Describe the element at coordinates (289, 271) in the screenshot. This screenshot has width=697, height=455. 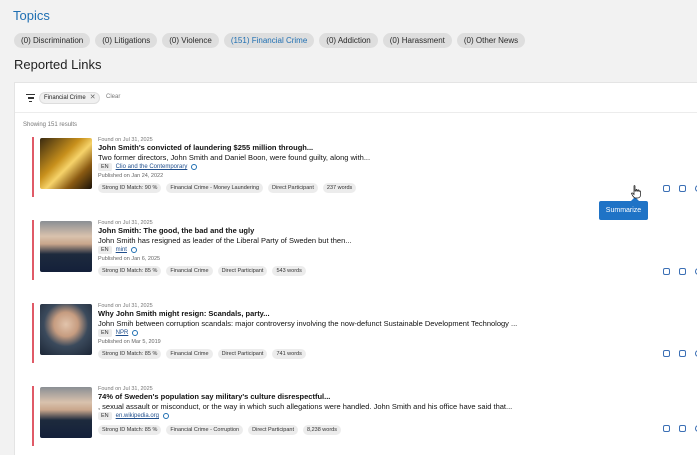
I see `tag: 543 words` at that location.